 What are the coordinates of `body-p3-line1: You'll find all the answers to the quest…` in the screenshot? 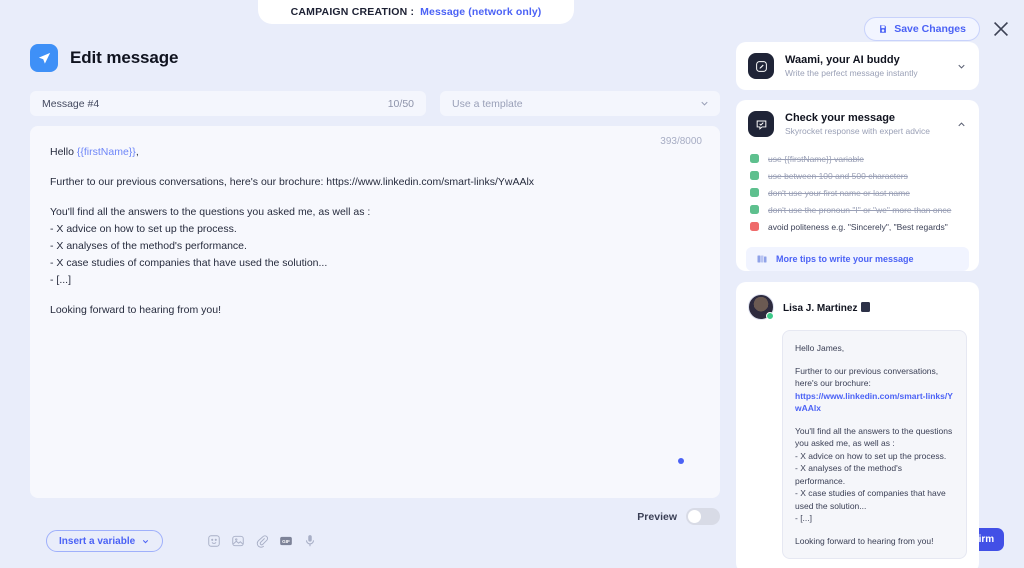 It's located at (210, 212).